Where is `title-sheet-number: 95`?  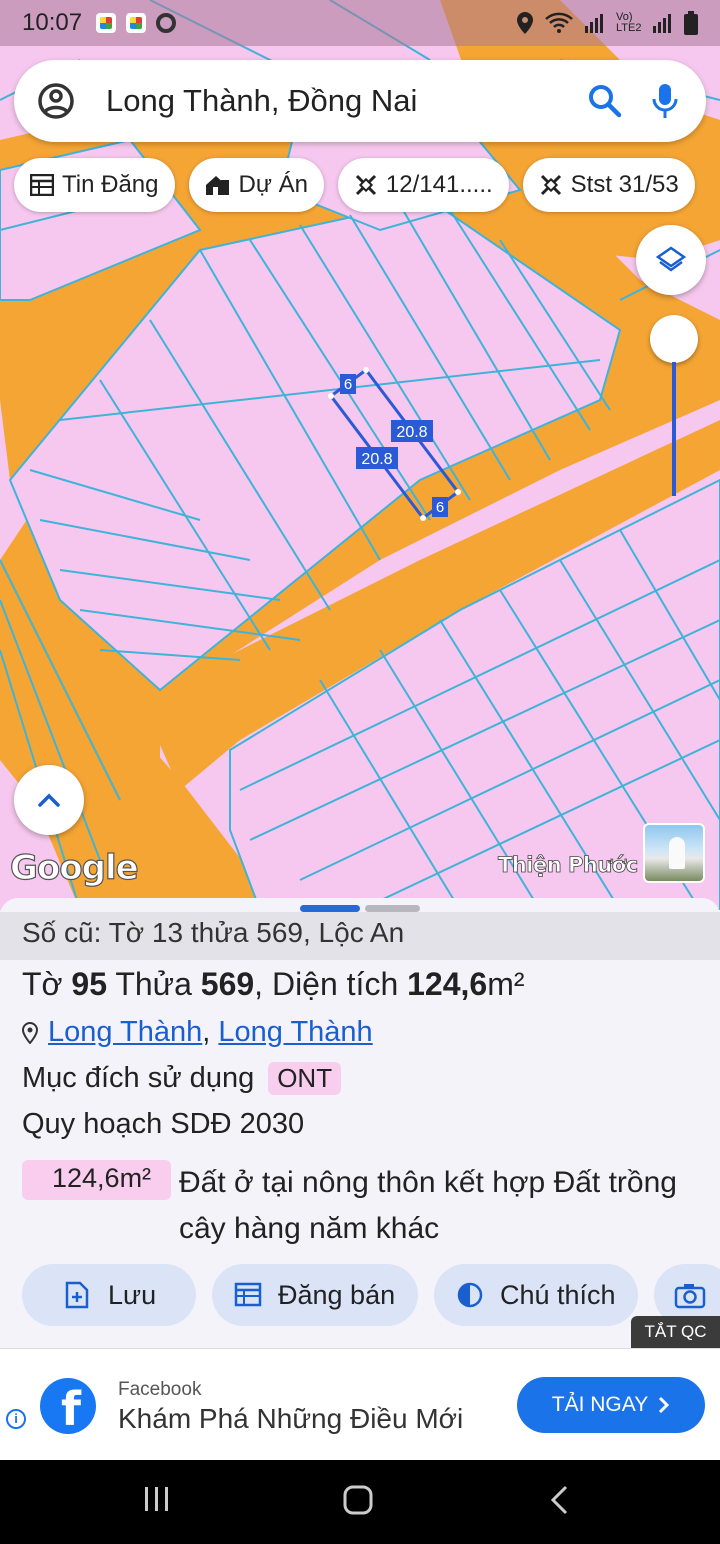
title-sheet-number: 95 is located at coordinates (89, 984).